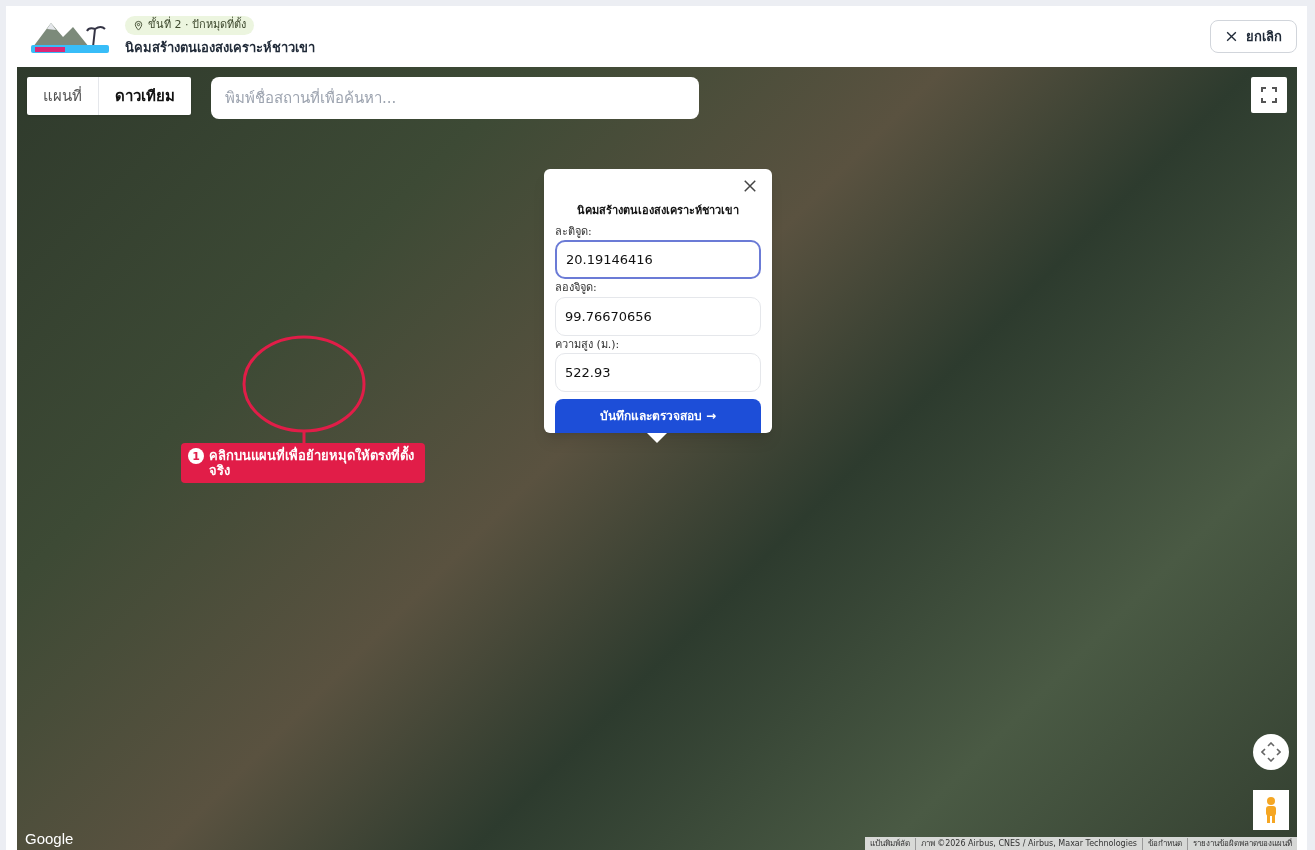  What do you see at coordinates (1164, 843) in the screenshot?
I see `attribution-link: ข้อกำหนด` at bounding box center [1164, 843].